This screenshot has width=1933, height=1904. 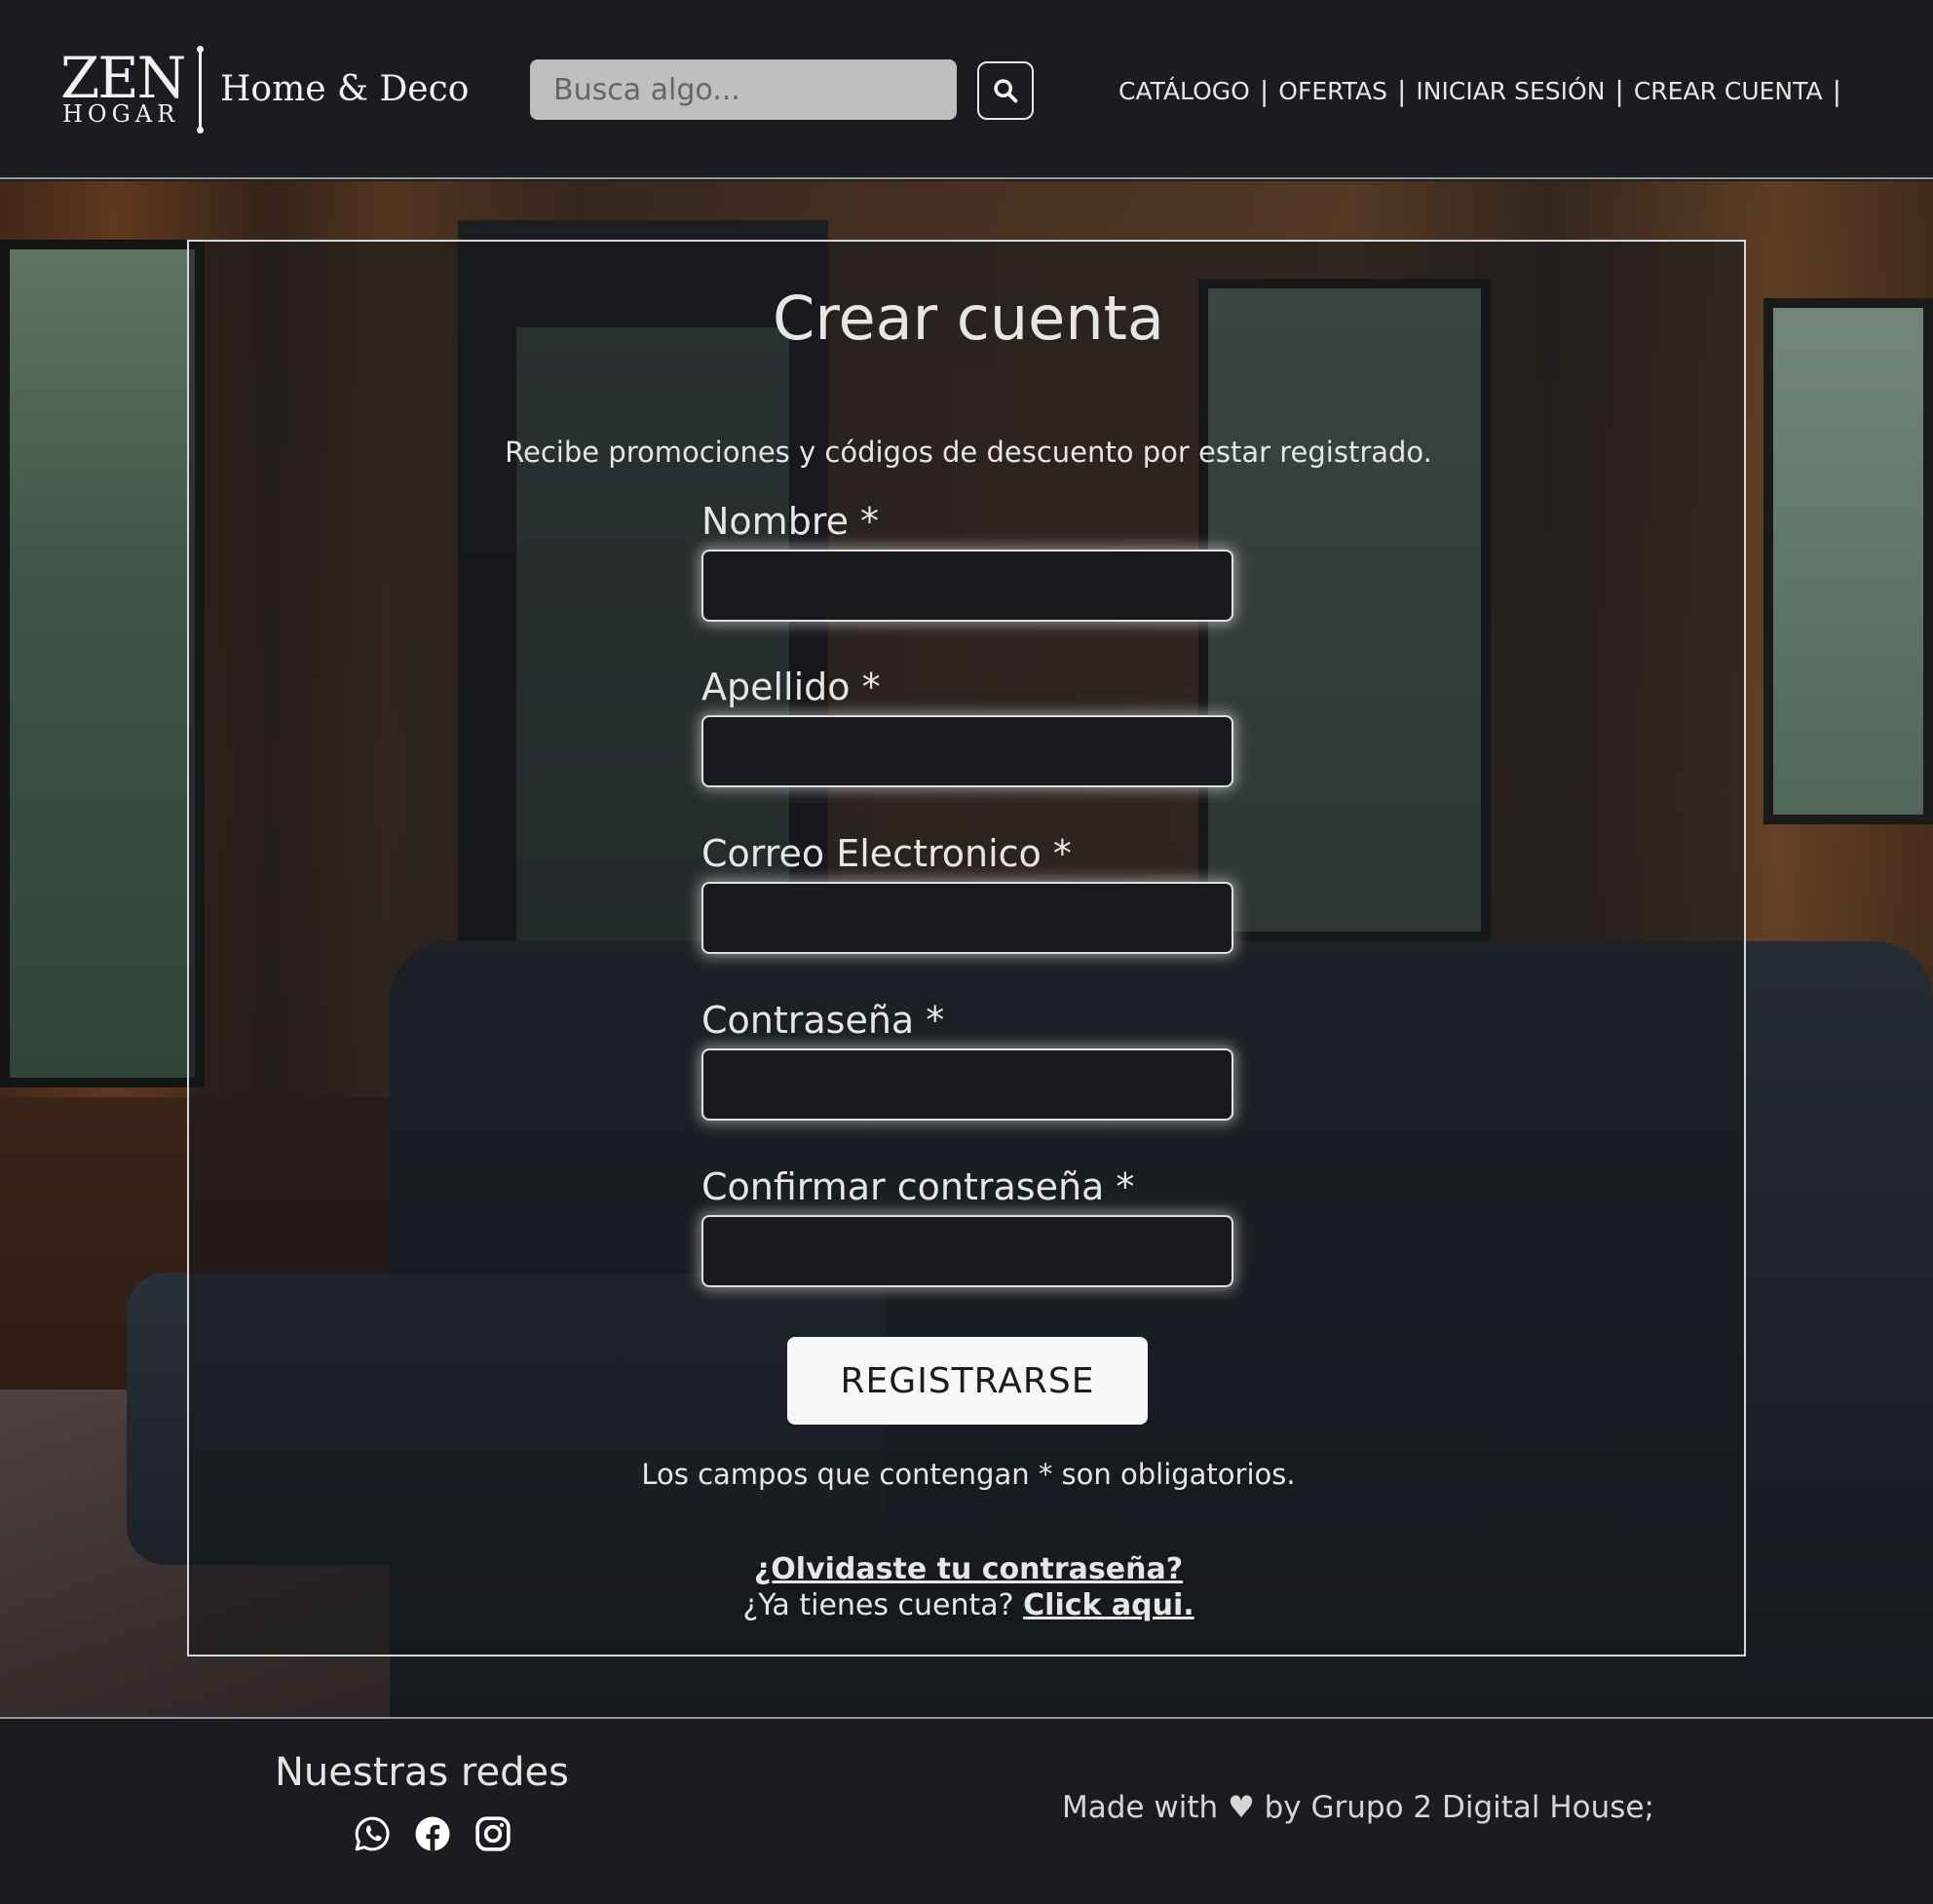 What do you see at coordinates (743, 89) in the screenshot?
I see `search-input` at bounding box center [743, 89].